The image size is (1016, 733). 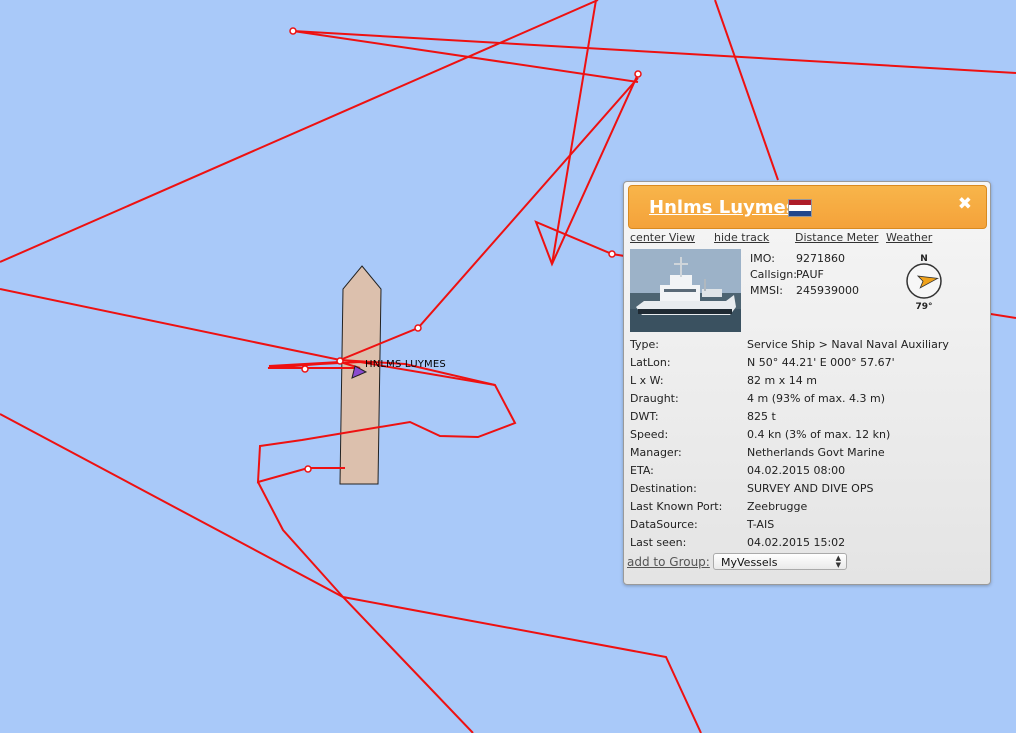 What do you see at coordinates (924, 282) in the screenshot?
I see `compass-icon: N 79°` at bounding box center [924, 282].